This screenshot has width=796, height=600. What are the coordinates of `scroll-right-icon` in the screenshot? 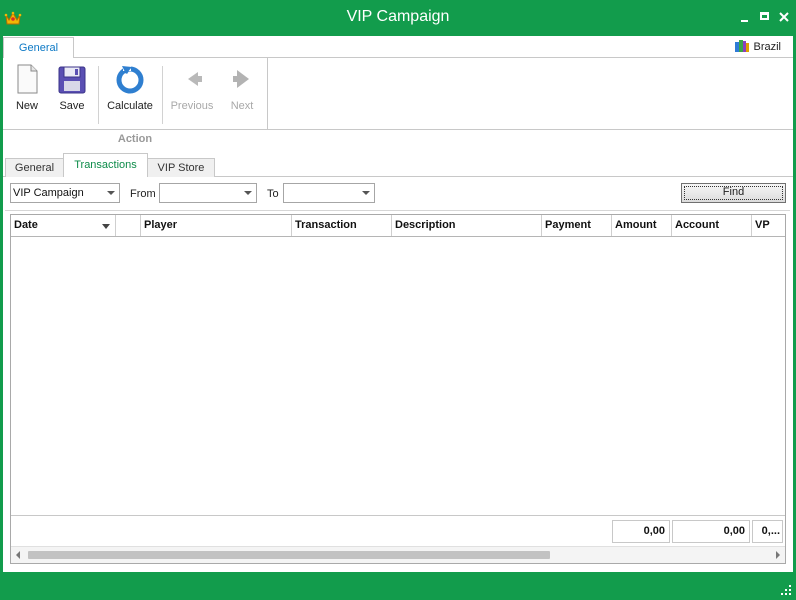 It's located at (778, 555).